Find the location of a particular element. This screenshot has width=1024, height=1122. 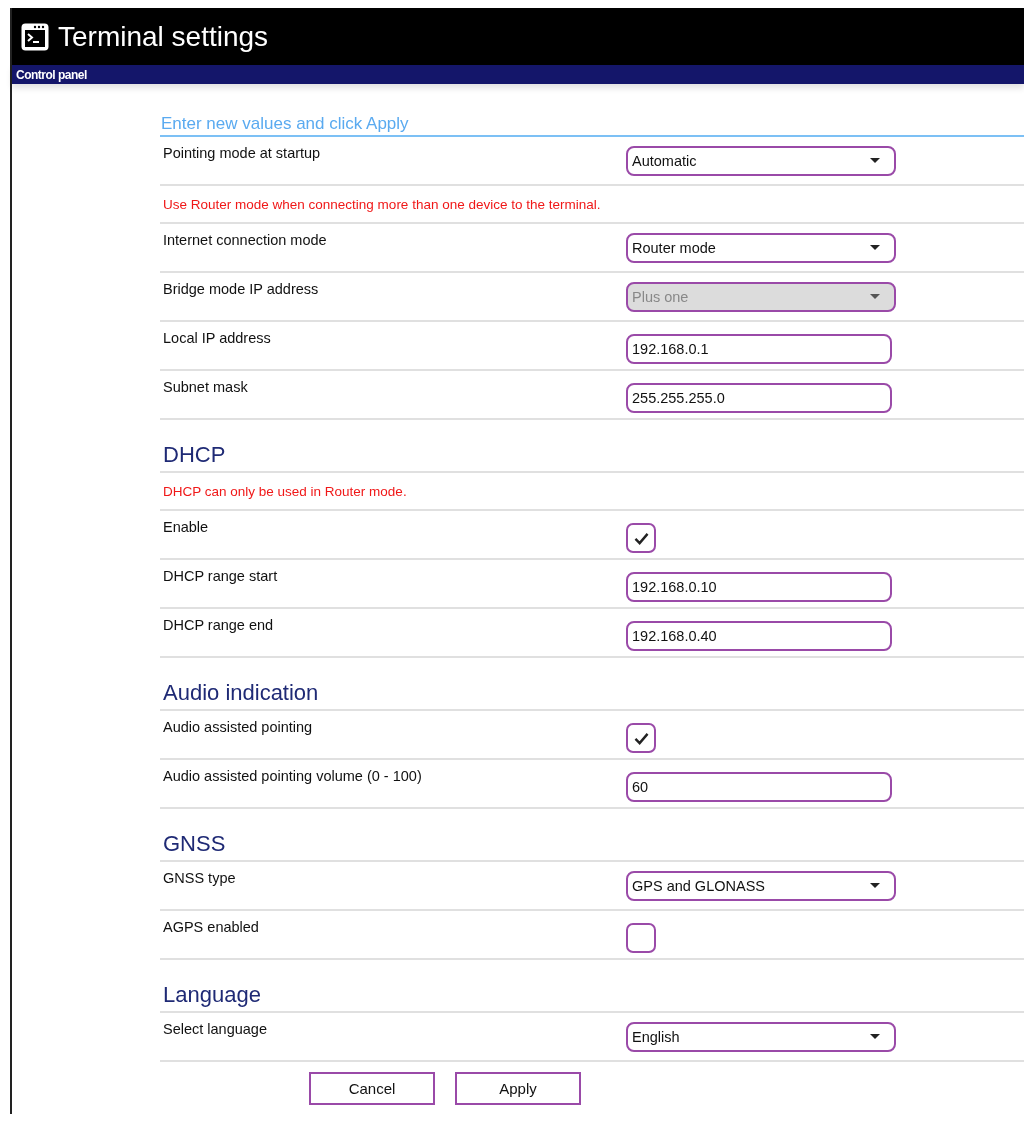

field-label: Audio assisted pointing is located at coordinates (238, 726).